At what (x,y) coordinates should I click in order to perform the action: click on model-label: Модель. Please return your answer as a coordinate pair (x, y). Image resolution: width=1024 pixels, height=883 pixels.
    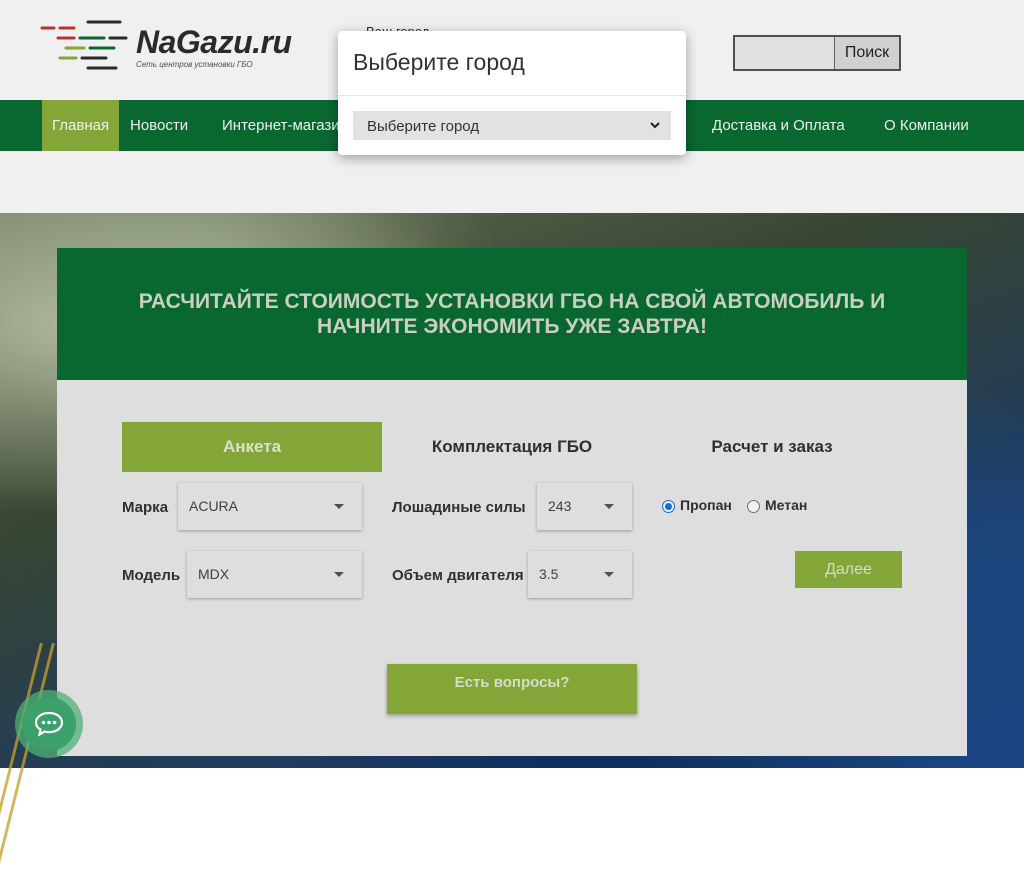
    Looking at the image, I should click on (151, 575).